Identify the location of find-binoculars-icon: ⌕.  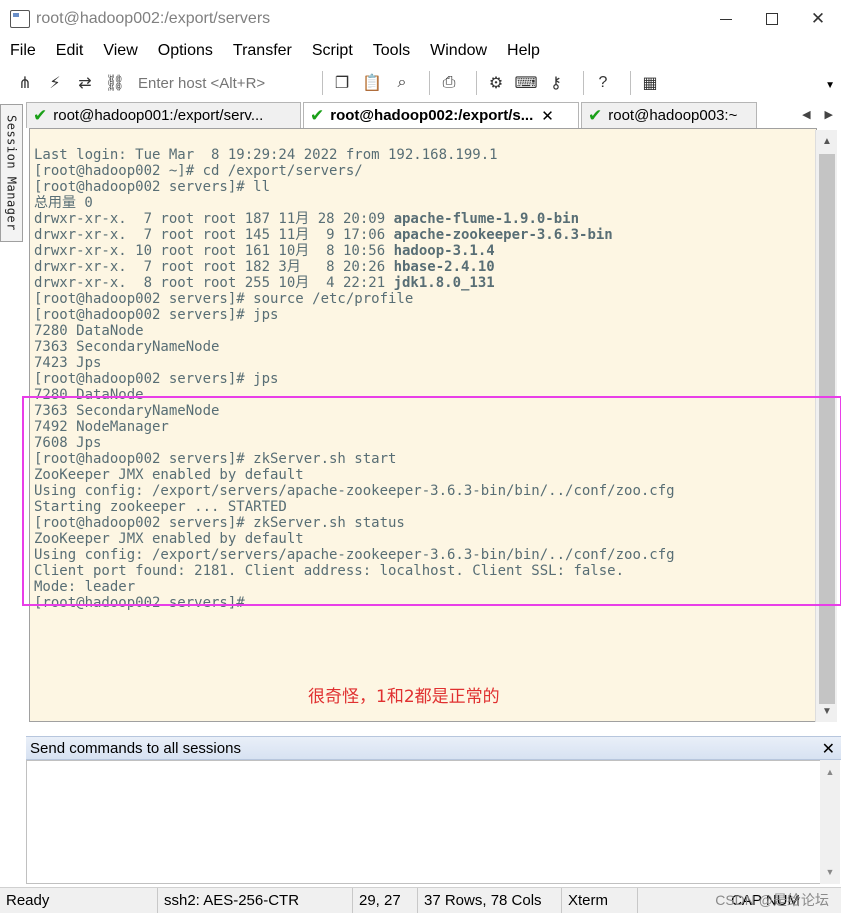
(402, 83).